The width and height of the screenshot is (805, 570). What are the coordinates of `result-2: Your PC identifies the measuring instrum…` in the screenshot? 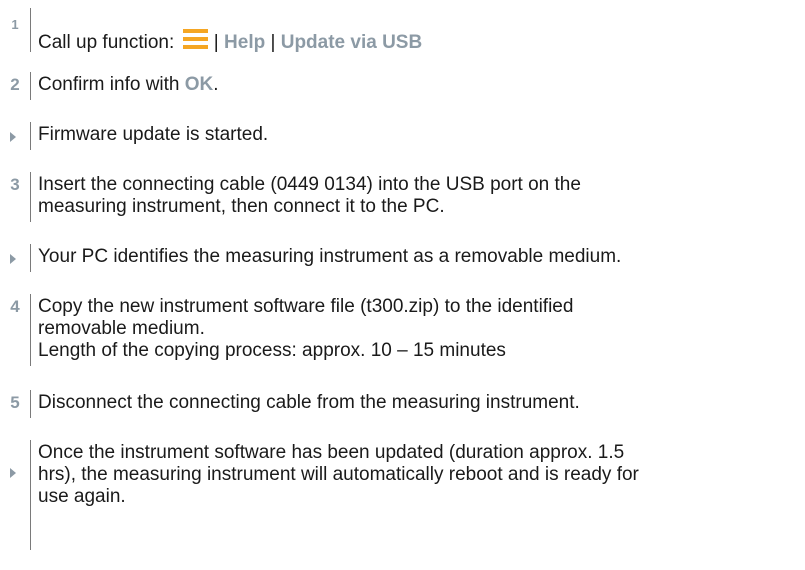 It's located at (402, 258).